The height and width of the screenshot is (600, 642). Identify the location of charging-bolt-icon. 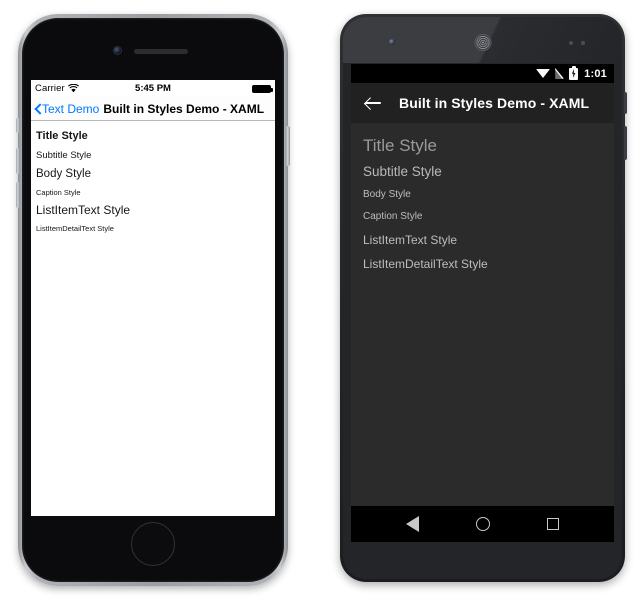
(573, 73).